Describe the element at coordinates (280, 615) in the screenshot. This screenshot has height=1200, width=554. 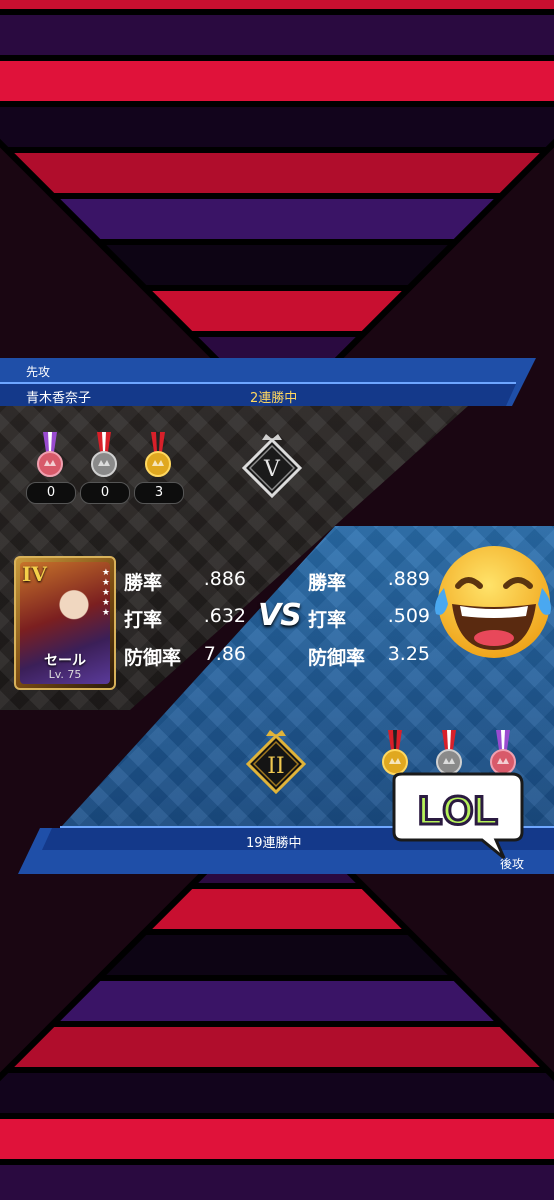
I see `versus-label: VS` at that location.